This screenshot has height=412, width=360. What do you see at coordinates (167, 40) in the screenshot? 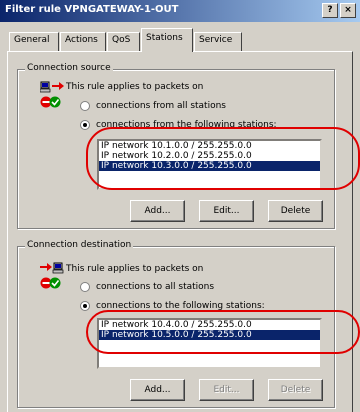
I see `tab-stations: Stations` at bounding box center [167, 40].